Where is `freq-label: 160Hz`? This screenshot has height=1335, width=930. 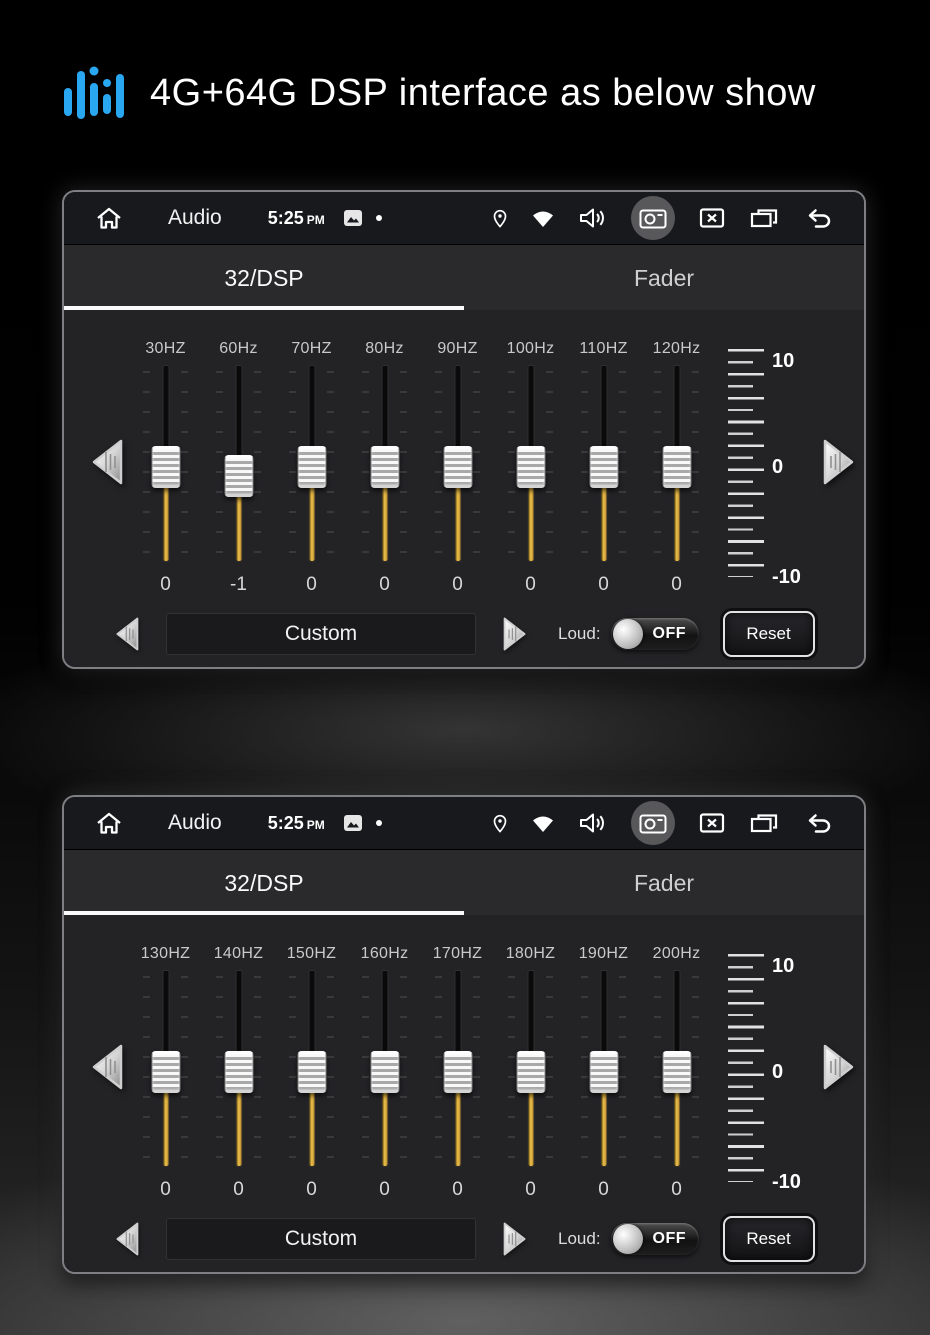 freq-label: 160Hz is located at coordinates (384, 953).